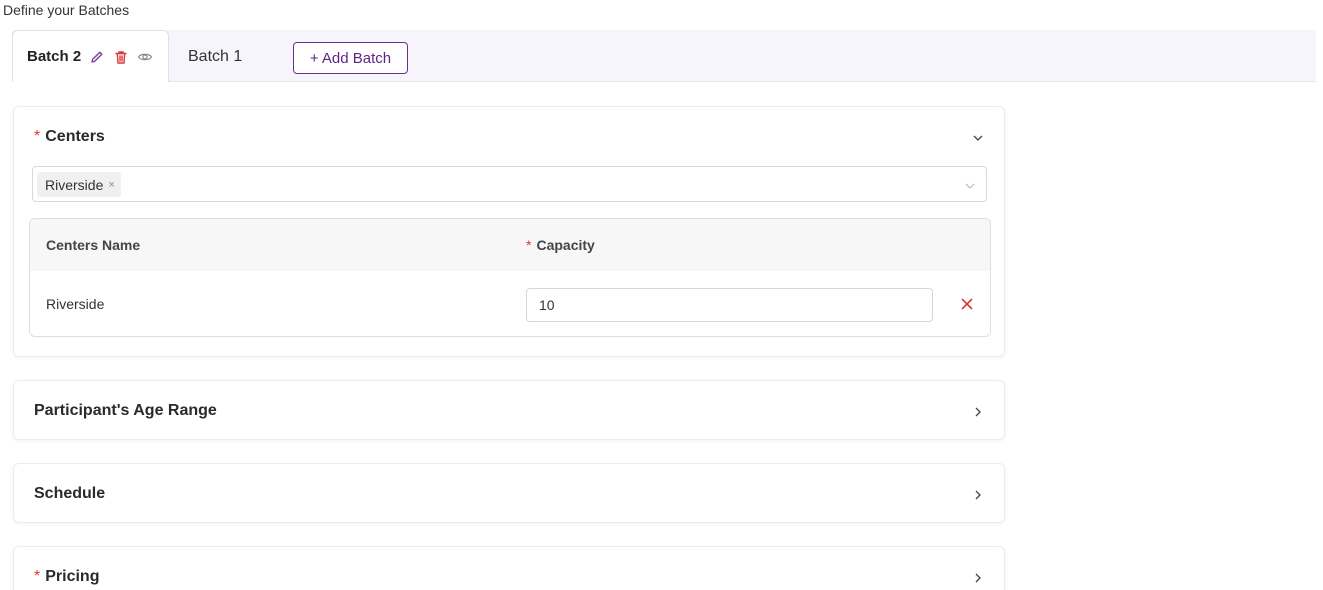  I want to click on pricing-section: * Pricing, so click(509, 568).